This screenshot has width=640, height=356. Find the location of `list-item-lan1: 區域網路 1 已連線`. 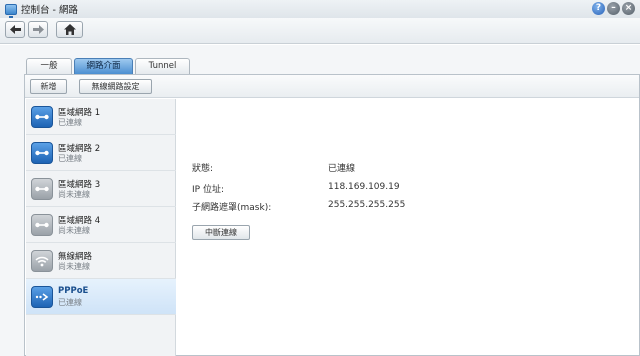

list-item-lan1: 區域網路 1 已連線 is located at coordinates (101, 117).